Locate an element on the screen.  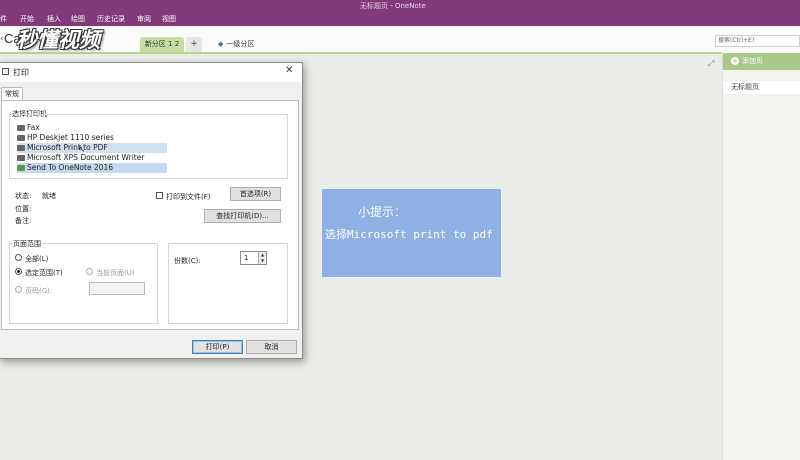
ribbon-tab-history: 历史记录 is located at coordinates (111, 19).